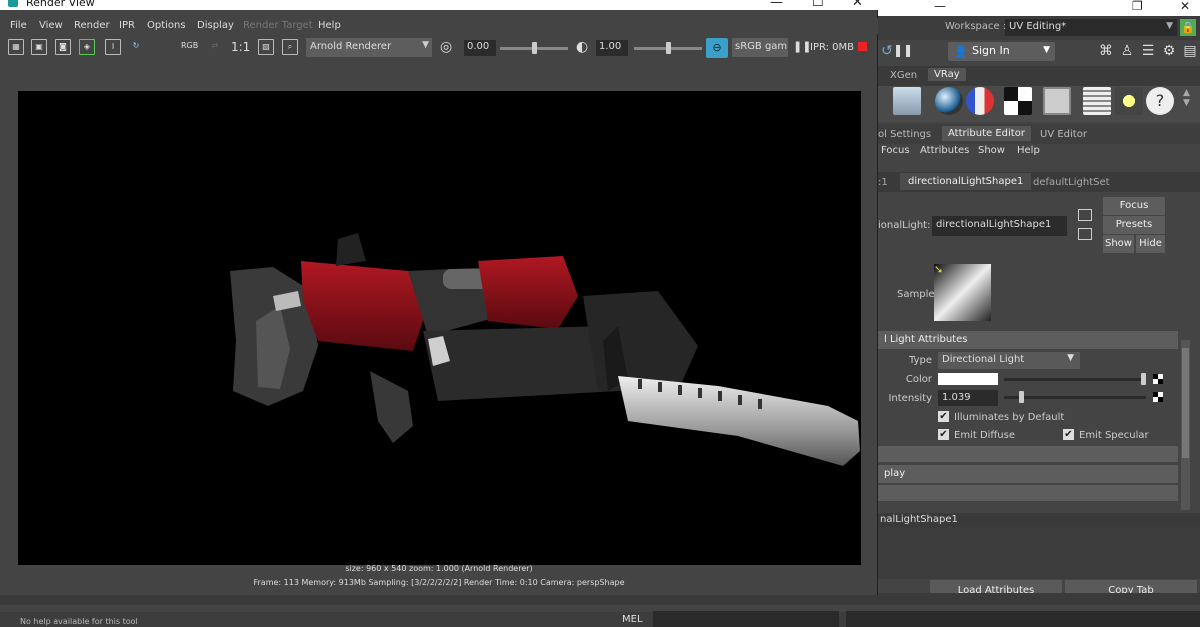 The height and width of the screenshot is (627, 1200). Describe the element at coordinates (968, 379) in the screenshot. I see `color-swatch` at that location.